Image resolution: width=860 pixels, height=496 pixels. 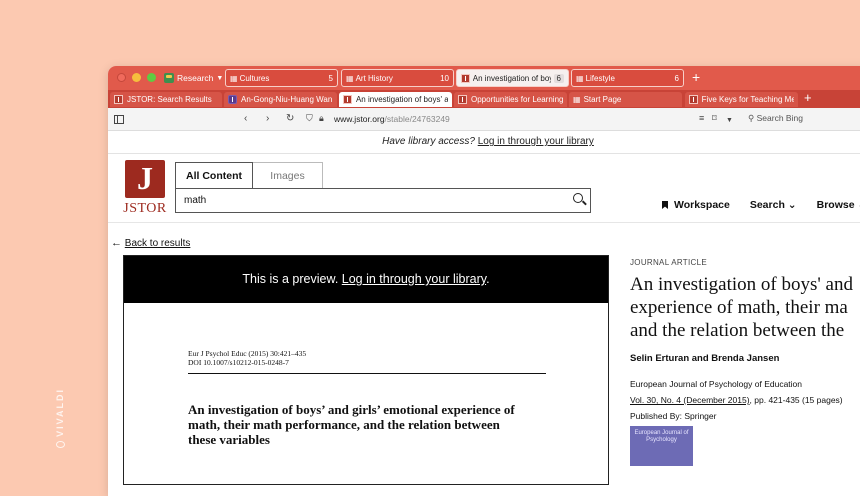 I want to click on tab-count: 6, so click(x=676, y=78).